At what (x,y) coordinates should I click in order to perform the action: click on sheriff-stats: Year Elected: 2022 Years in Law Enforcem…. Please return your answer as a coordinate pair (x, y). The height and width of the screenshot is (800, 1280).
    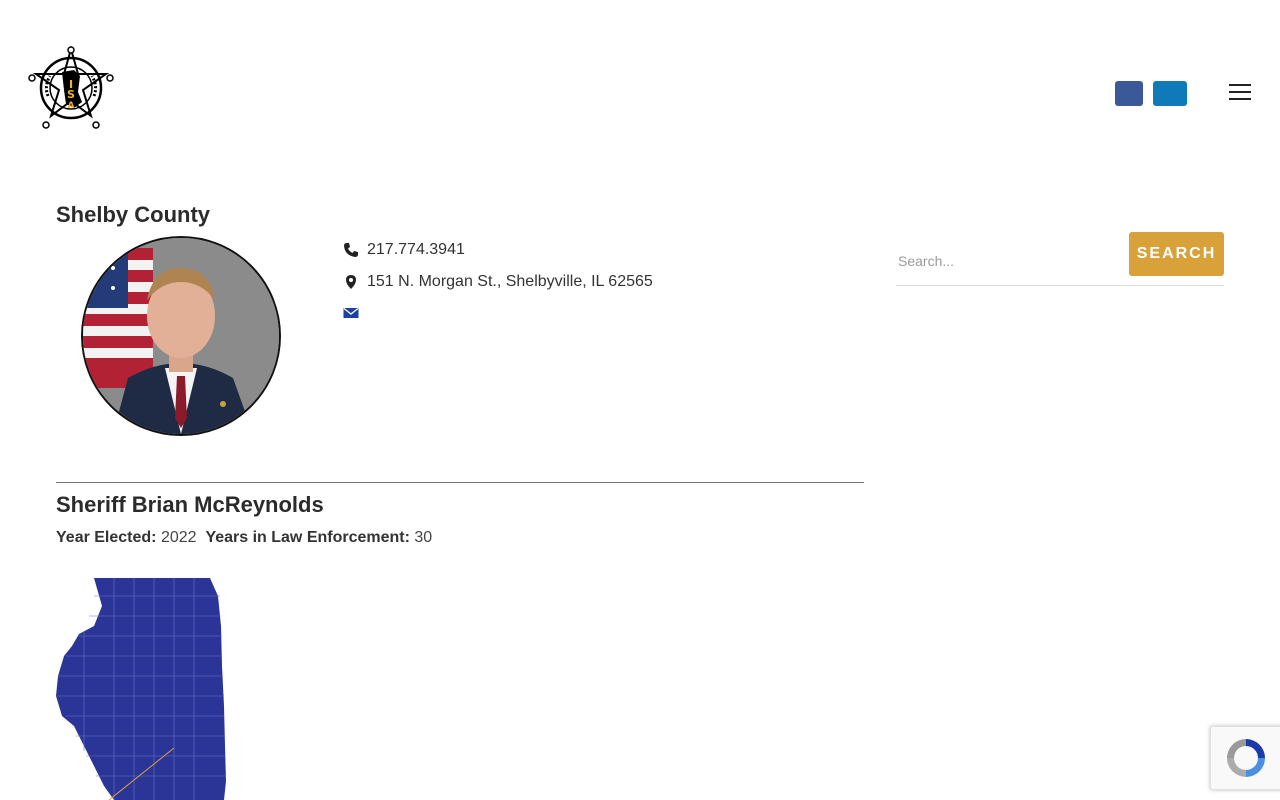
    Looking at the image, I should click on (244, 538).